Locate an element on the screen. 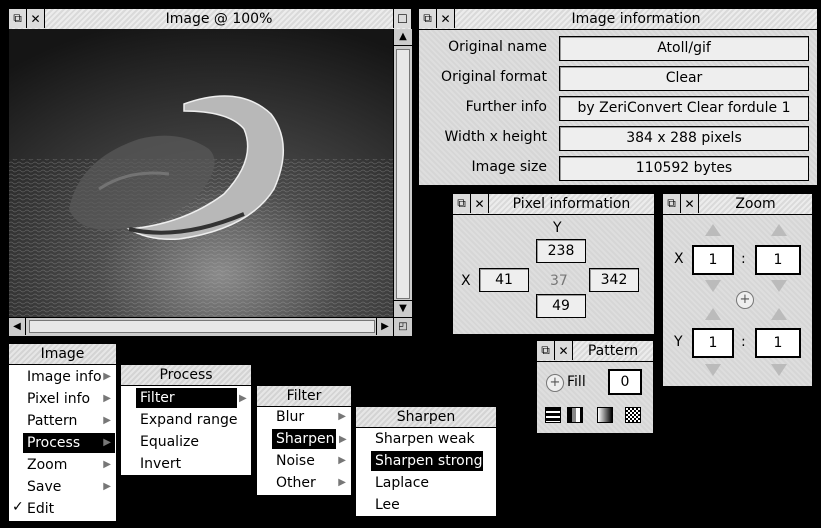 This screenshot has height=528, width=821. pattern-window: ⧉ ✕ Pattern + Fill 0 is located at coordinates (595, 387).